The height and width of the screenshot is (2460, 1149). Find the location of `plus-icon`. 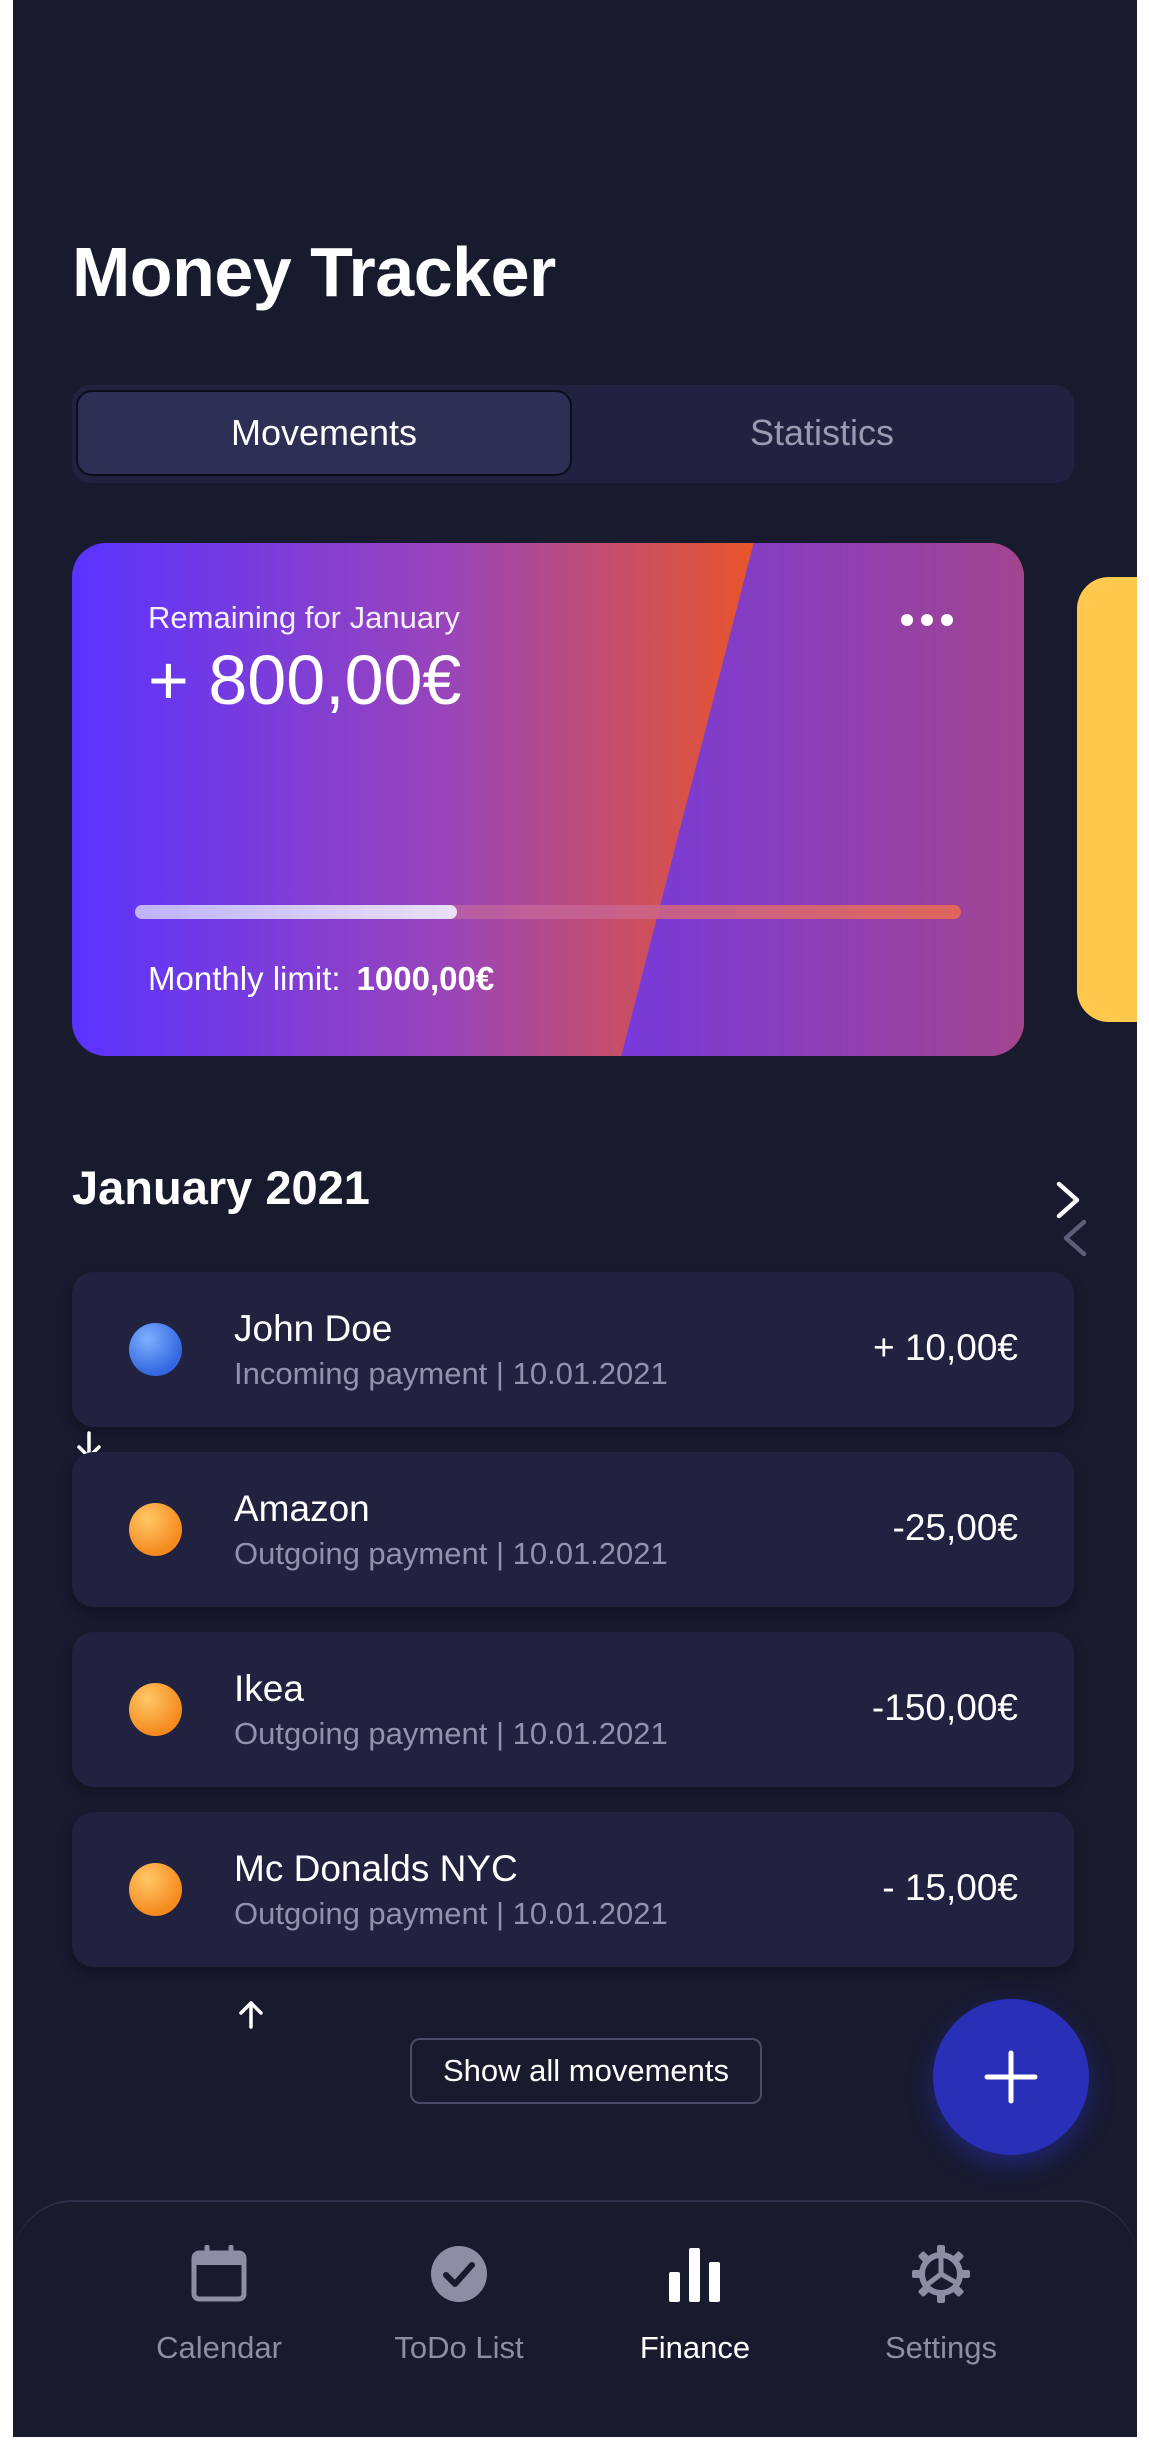

plus-icon is located at coordinates (1011, 2077).